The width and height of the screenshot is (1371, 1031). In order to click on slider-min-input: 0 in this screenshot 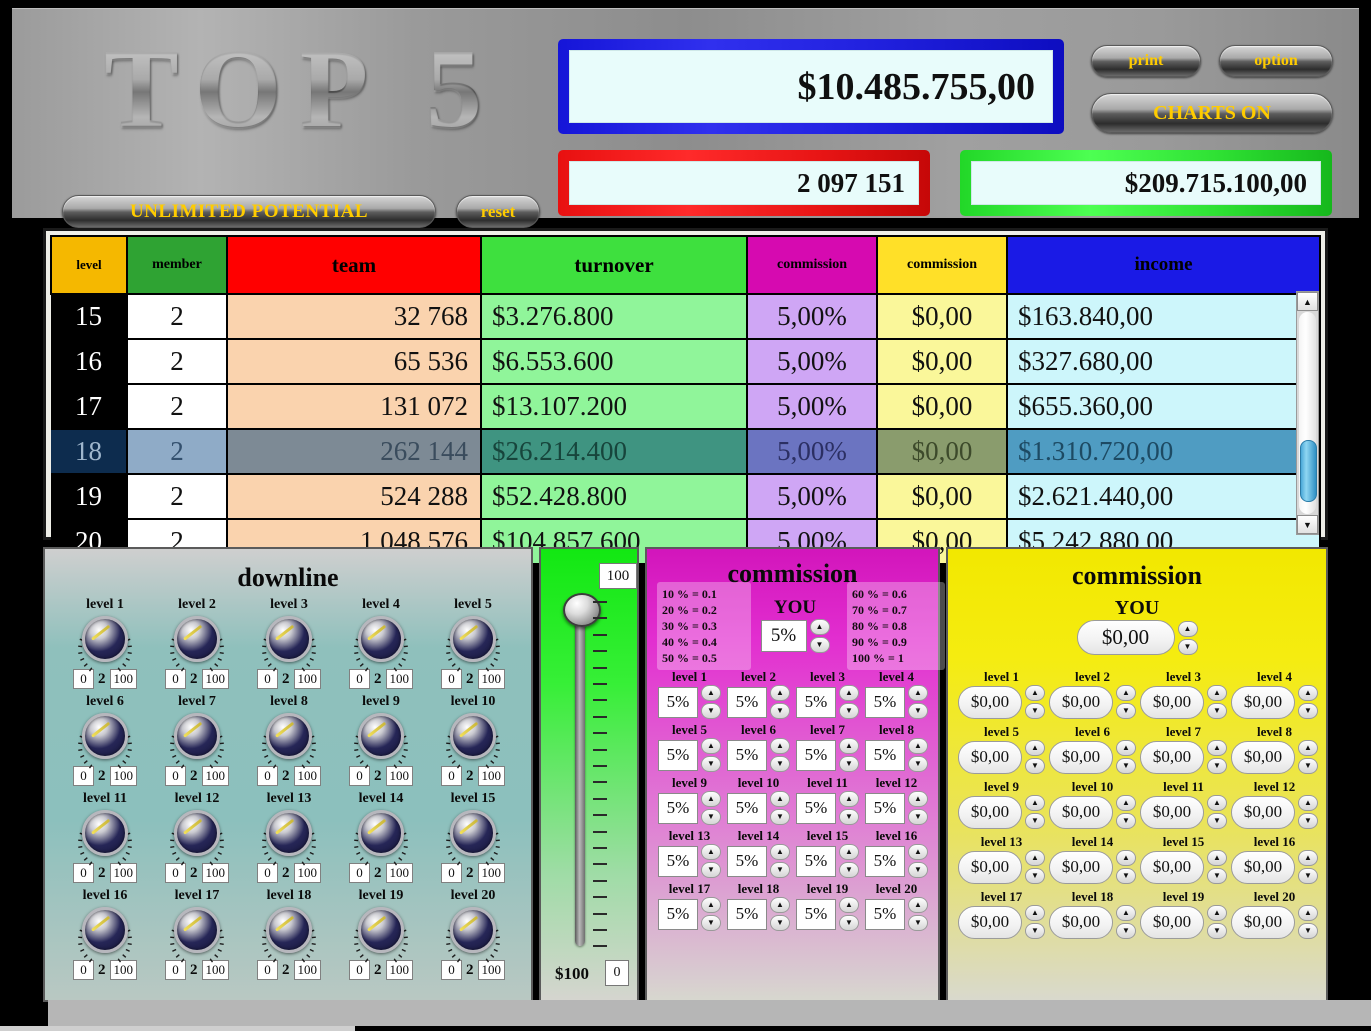, I will do `click(617, 973)`.